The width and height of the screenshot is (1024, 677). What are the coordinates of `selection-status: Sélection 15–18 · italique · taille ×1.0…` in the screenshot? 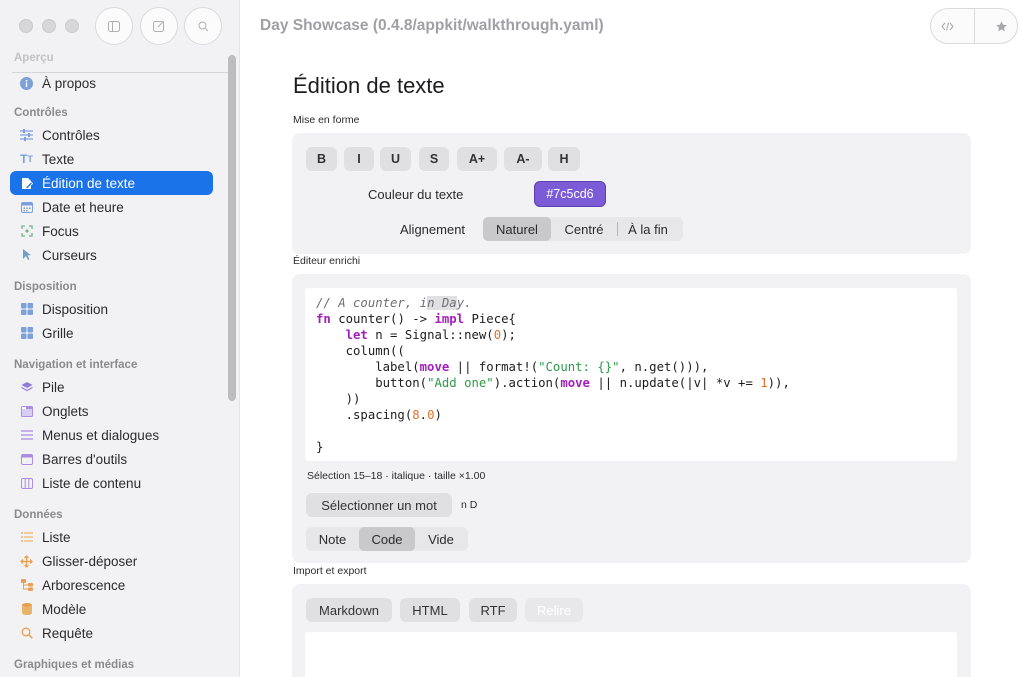 It's located at (396, 476).